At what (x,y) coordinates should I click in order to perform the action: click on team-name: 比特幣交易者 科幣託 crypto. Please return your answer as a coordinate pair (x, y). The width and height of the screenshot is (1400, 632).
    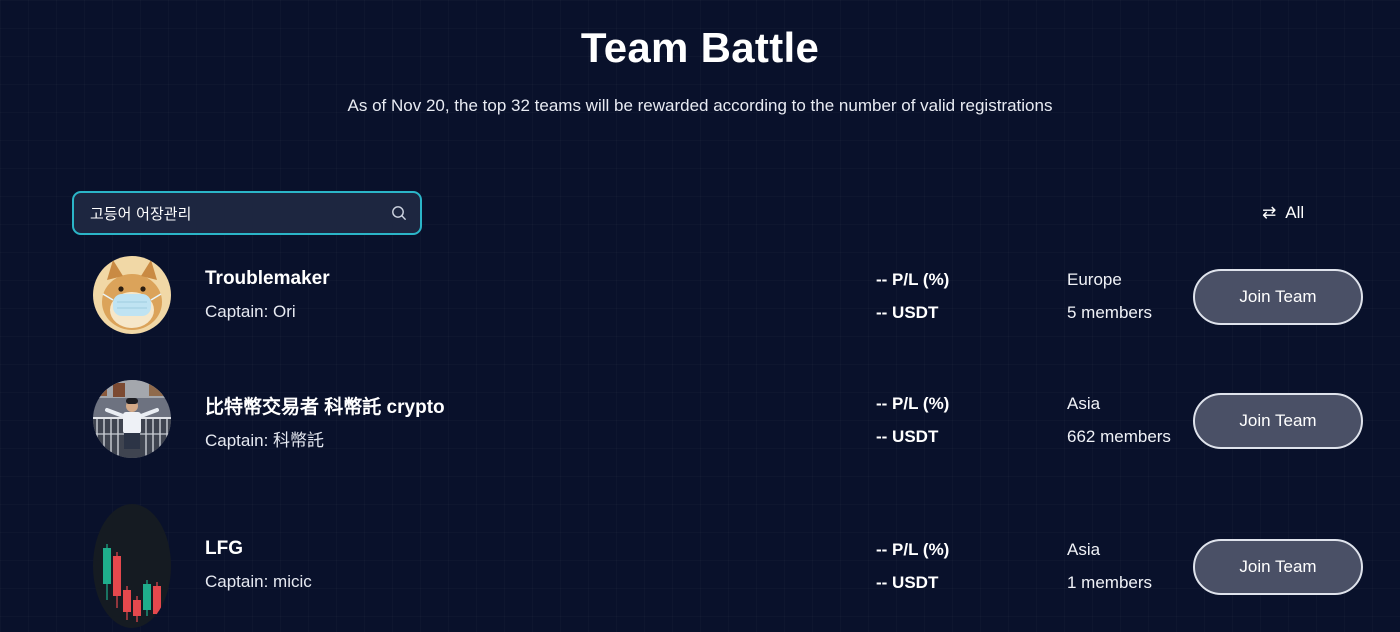
    Looking at the image, I should click on (325, 405).